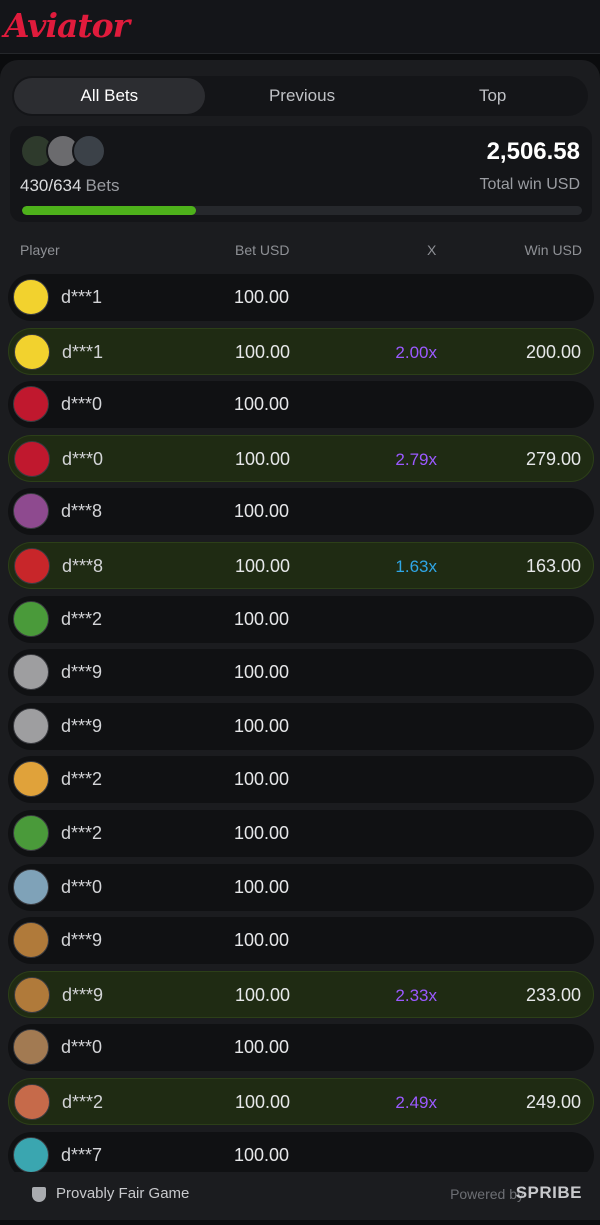  I want to click on top-bar: Aviator, so click(300, 27).